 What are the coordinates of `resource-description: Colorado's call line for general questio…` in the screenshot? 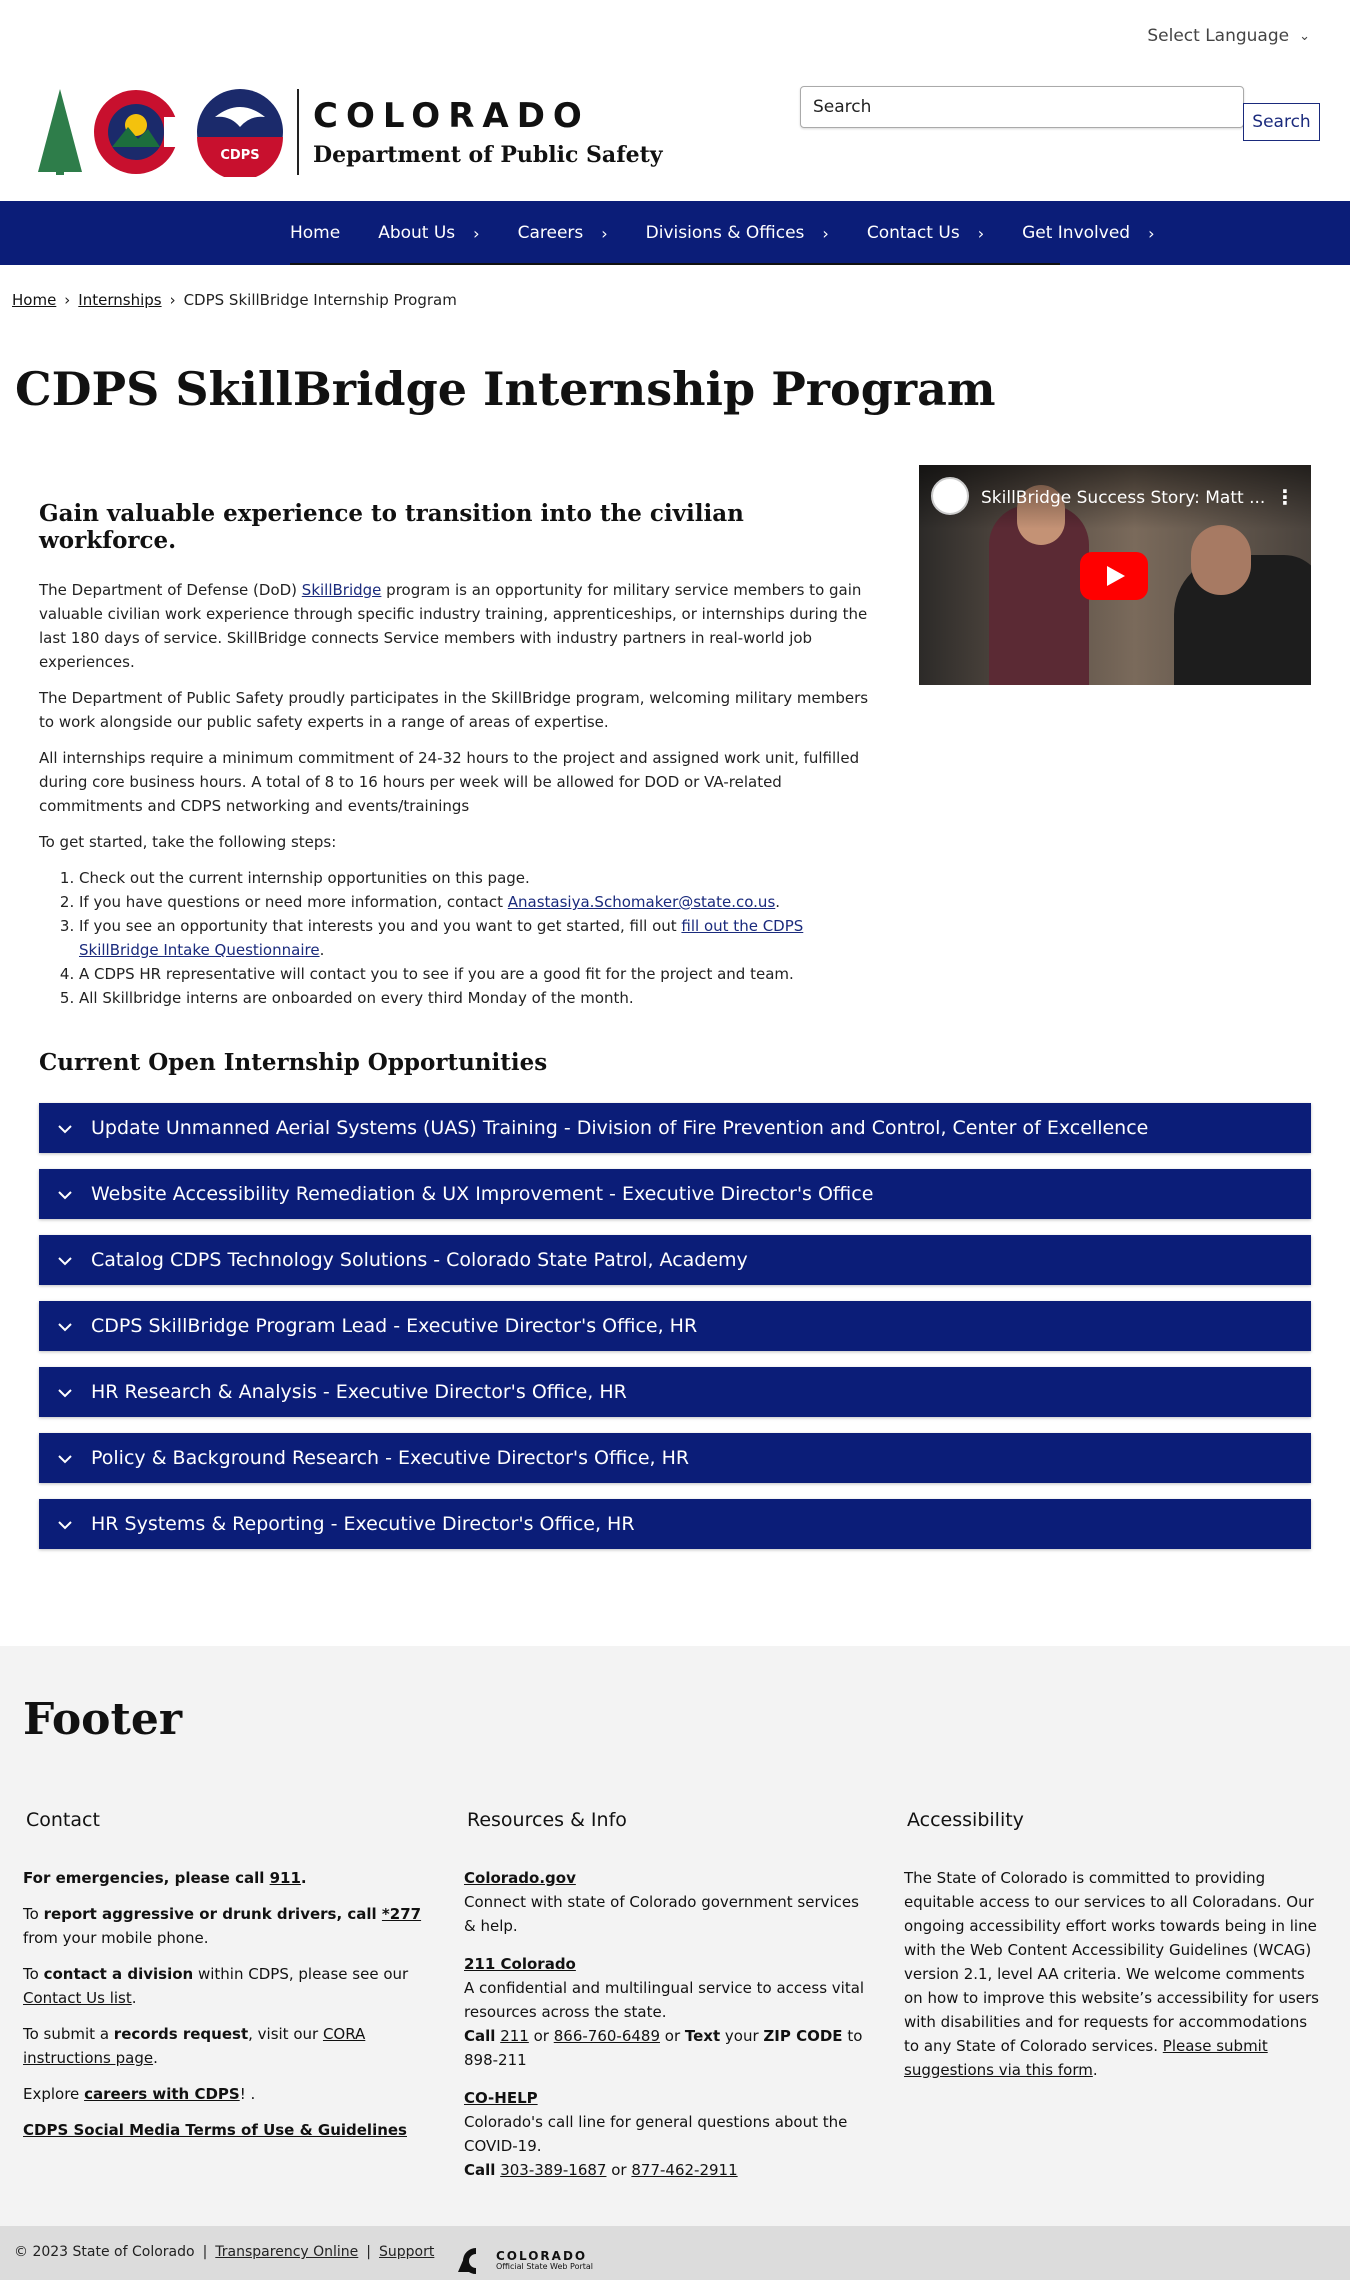 It's located at (656, 2134).